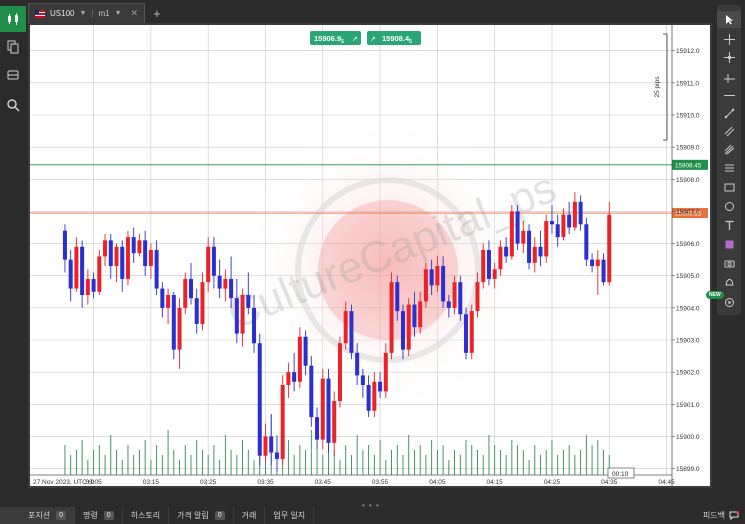 This screenshot has height=524, width=745. I want to click on color-tool, so click(729, 244).